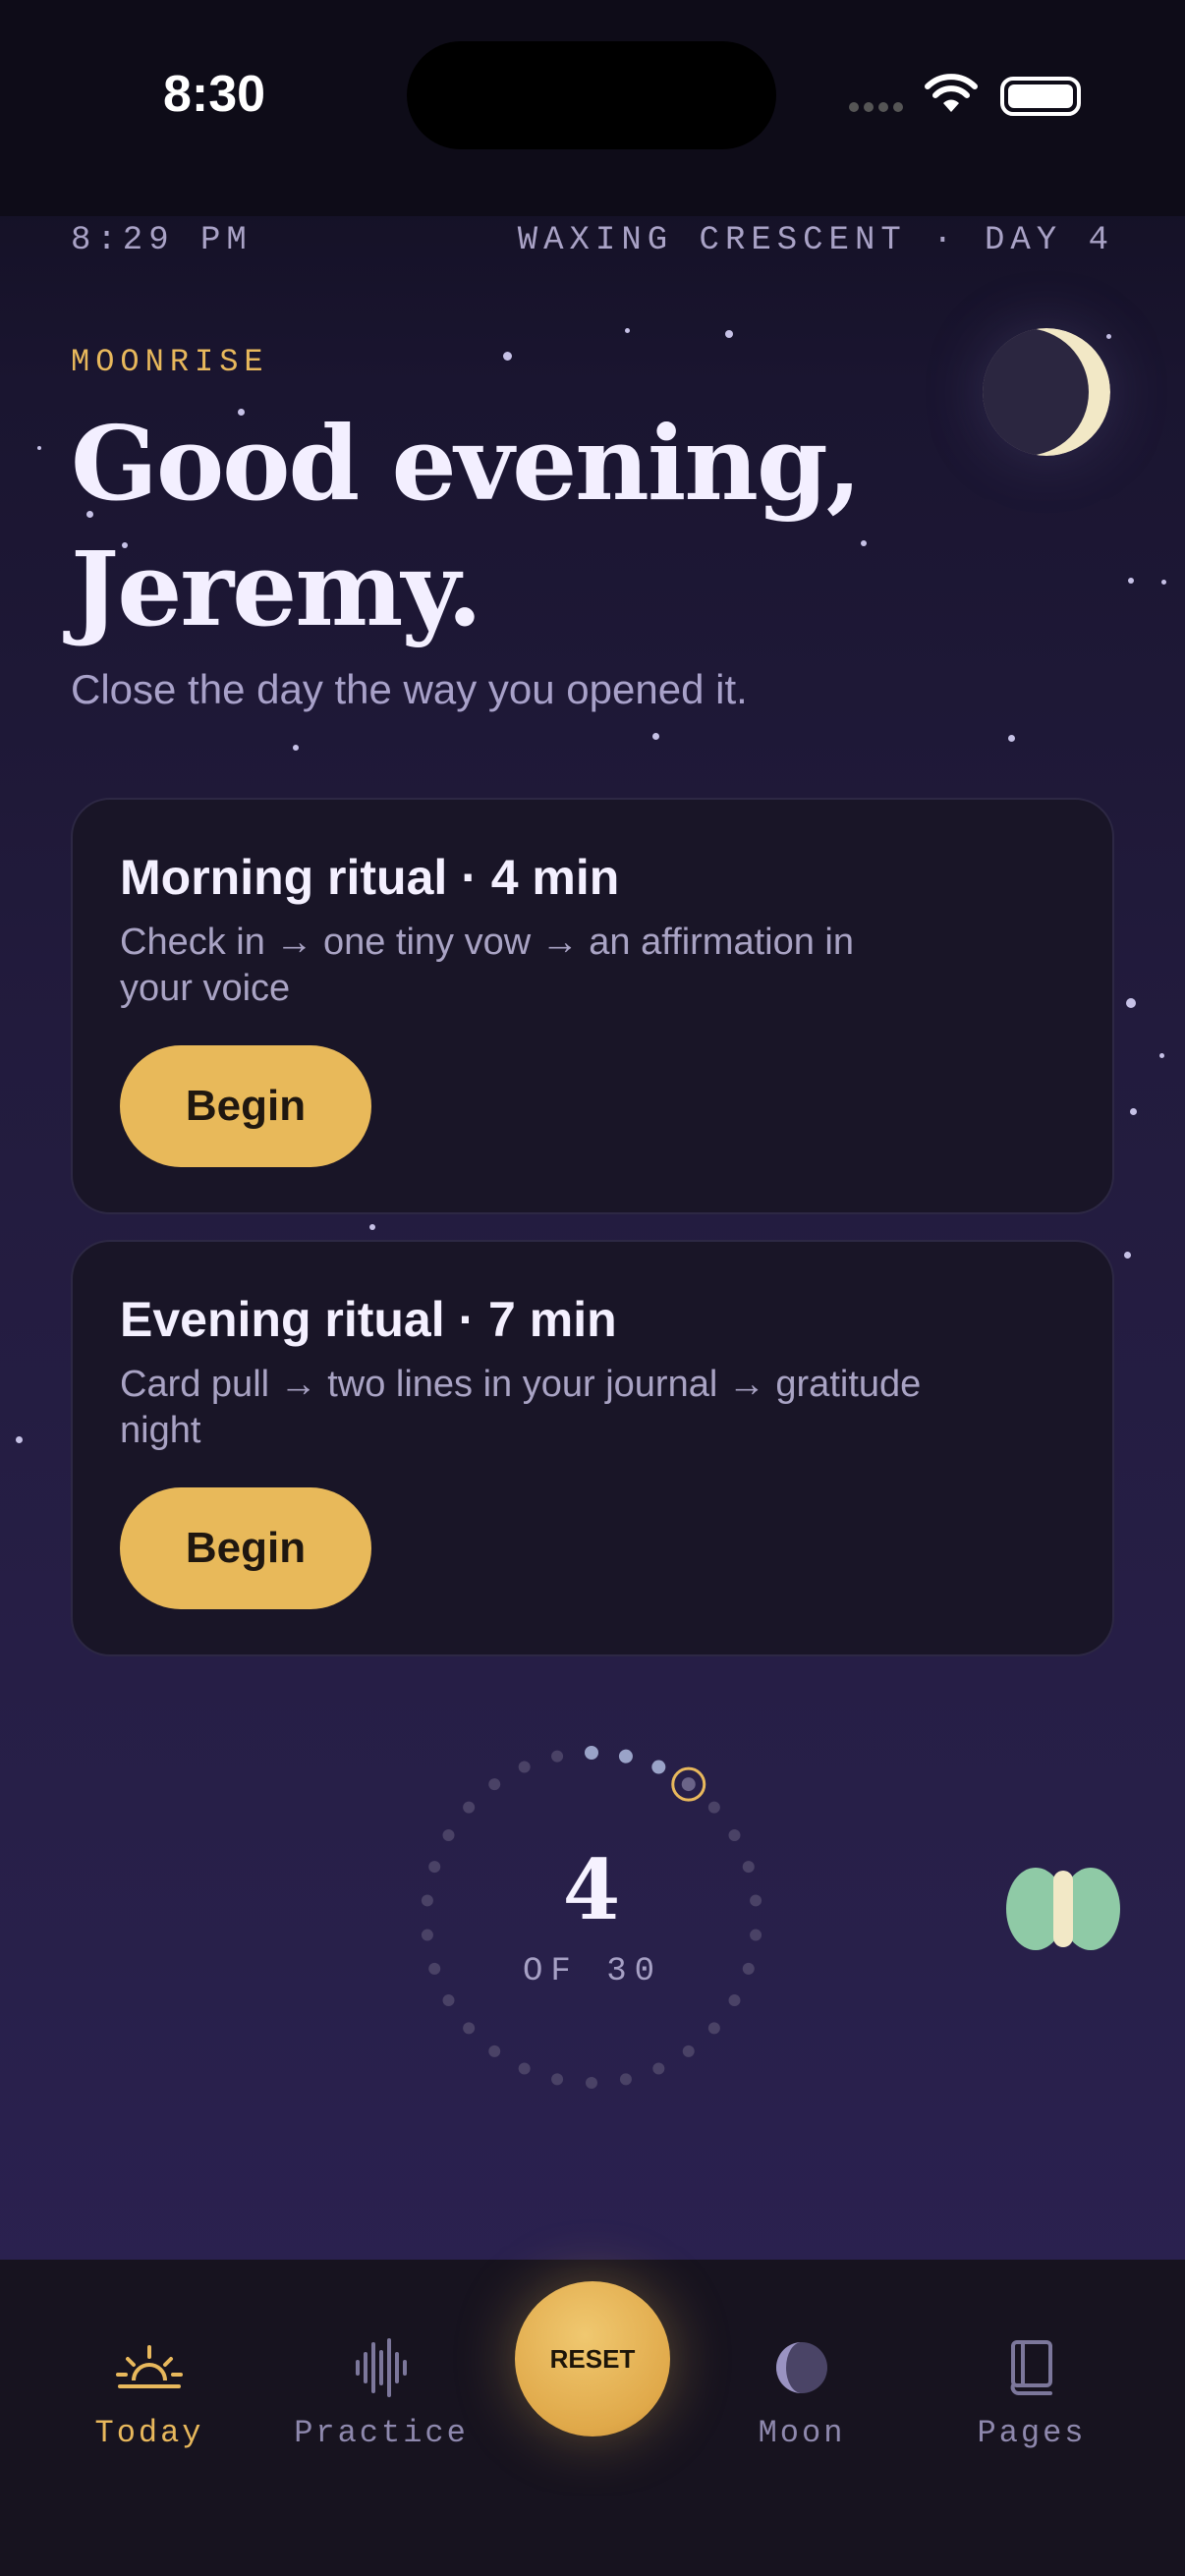  What do you see at coordinates (382, 2433) in the screenshot?
I see `tab-label: Practice` at bounding box center [382, 2433].